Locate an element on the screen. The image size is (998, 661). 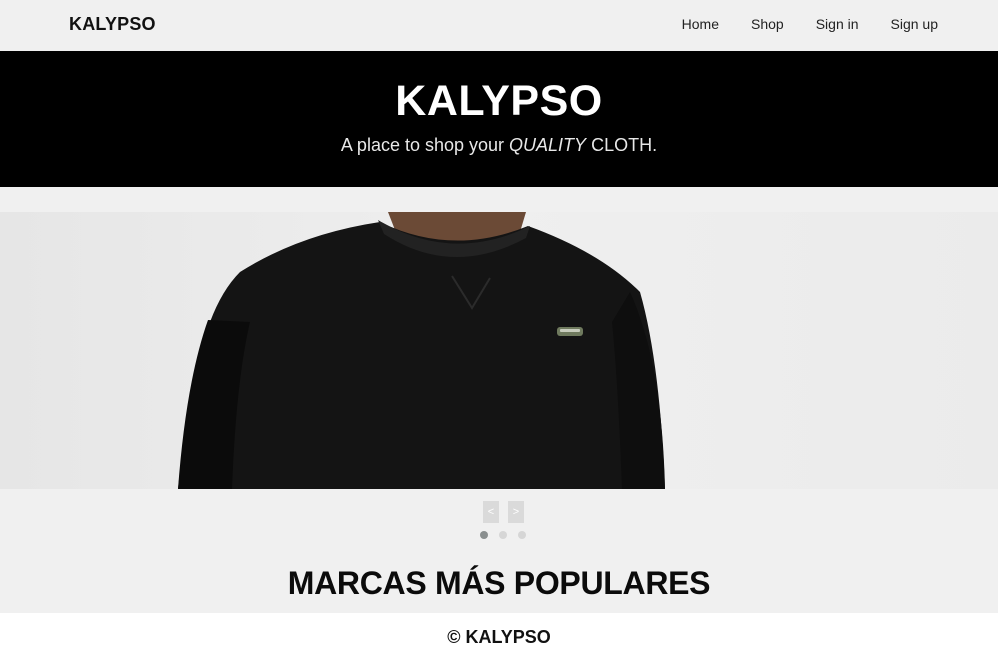
hero-subtitle: A place to shop your QUALITY CLOTH. is located at coordinates (499, 145).